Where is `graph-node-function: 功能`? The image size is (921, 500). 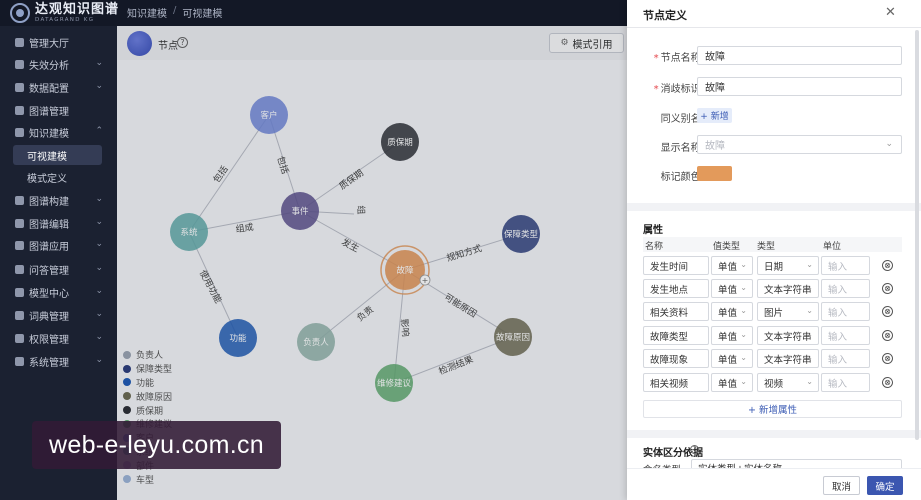
graph-node-function: 功能 is located at coordinates (238, 338).